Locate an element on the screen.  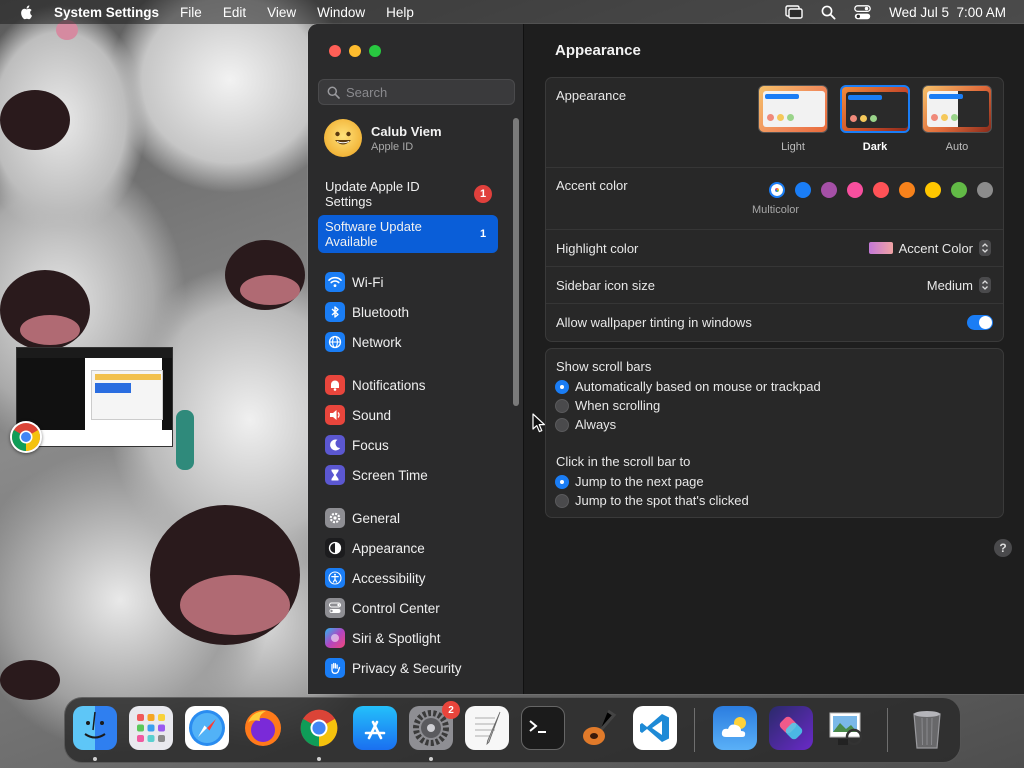
click-option-spot-clicked: Jump to the spot that's clicked is located at coordinates (652, 500).